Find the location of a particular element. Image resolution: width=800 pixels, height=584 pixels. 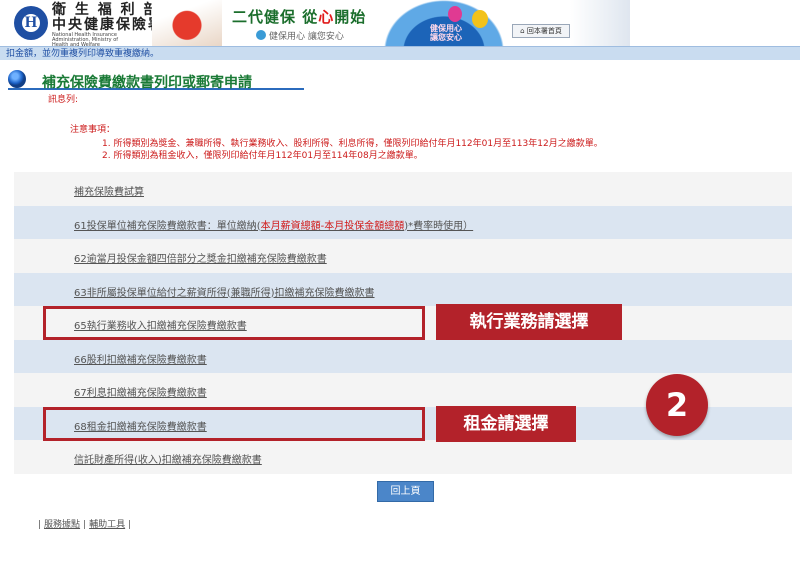

marquee-notice: 扣金額，並勿重複列印導致重複繳納。 is located at coordinates (400, 53).